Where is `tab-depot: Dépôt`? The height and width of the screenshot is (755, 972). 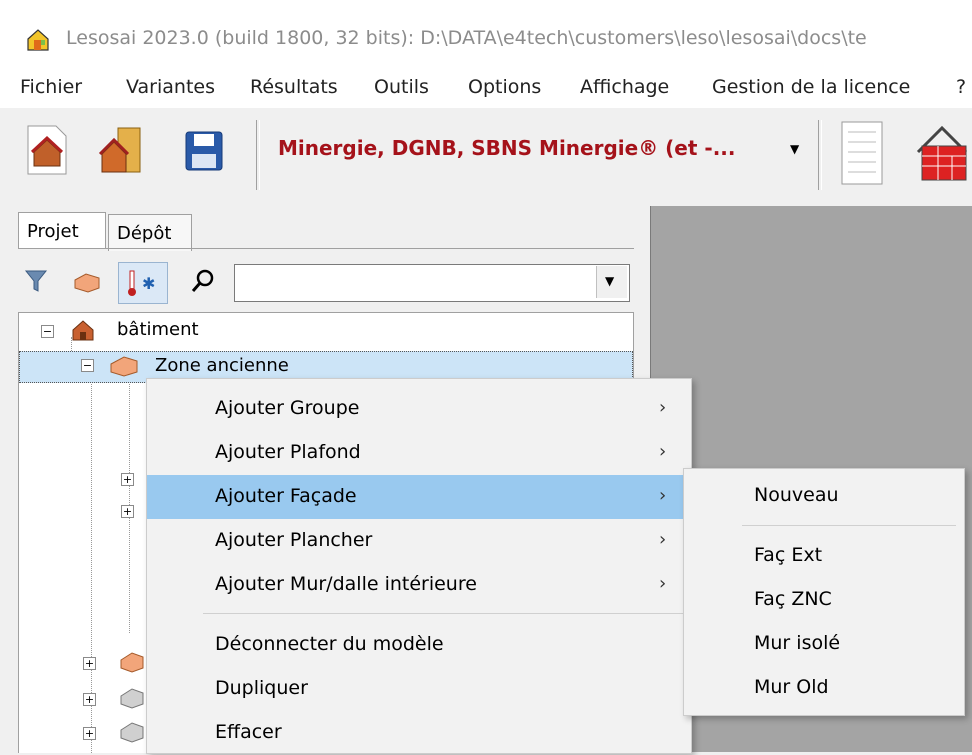 tab-depot: Dépôt is located at coordinates (150, 232).